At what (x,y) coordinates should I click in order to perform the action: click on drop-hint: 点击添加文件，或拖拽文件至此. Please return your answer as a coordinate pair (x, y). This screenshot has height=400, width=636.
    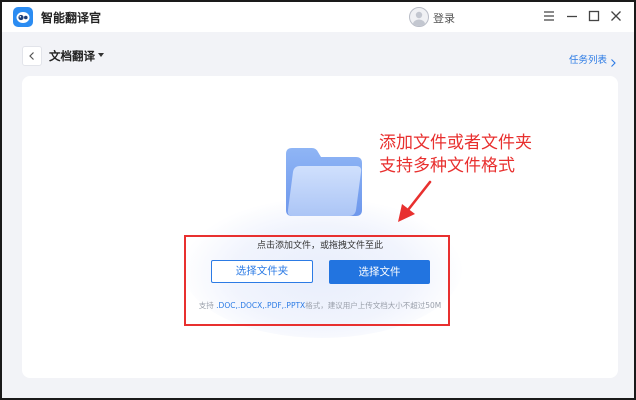
    Looking at the image, I should click on (319, 246).